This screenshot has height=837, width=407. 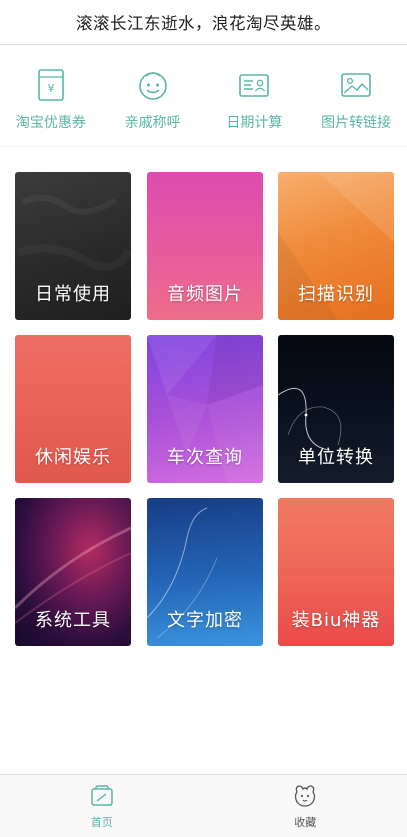 What do you see at coordinates (102, 795) in the screenshot?
I see `home-card-icon` at bounding box center [102, 795].